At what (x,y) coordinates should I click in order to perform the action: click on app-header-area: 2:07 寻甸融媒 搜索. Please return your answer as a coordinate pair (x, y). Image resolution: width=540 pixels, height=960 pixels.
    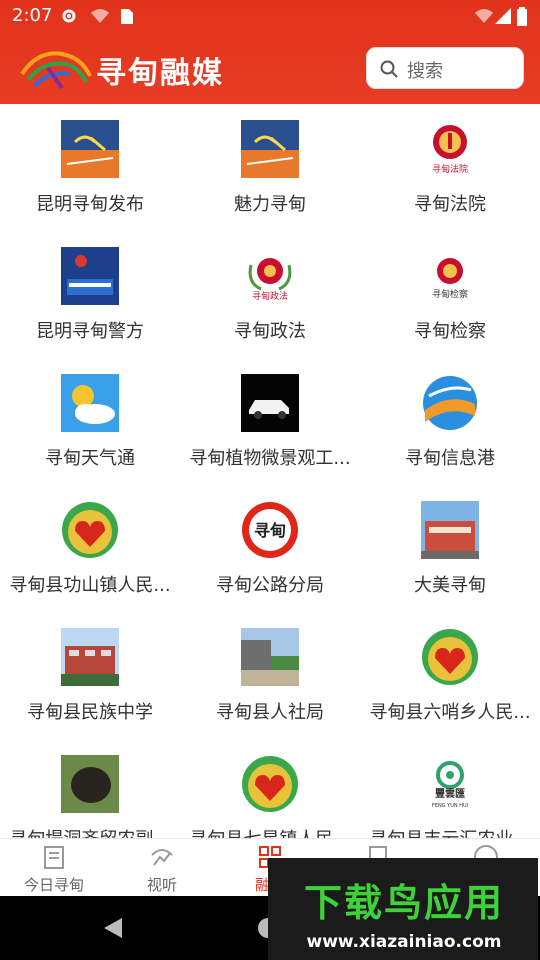
    Looking at the image, I should click on (270, 52).